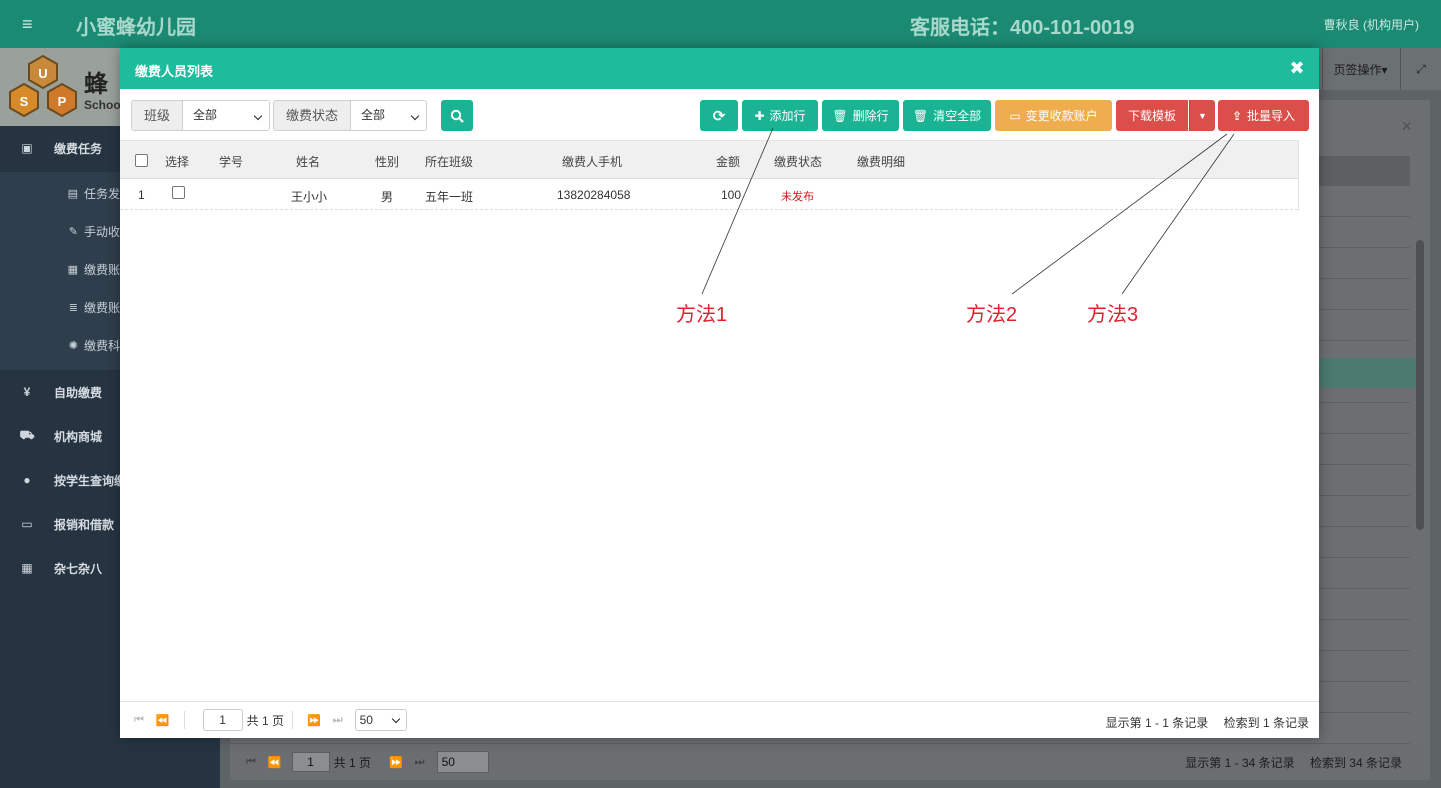 The height and width of the screenshot is (788, 1441). What do you see at coordinates (1420, 385) in the screenshot?
I see `scrollbar` at bounding box center [1420, 385].